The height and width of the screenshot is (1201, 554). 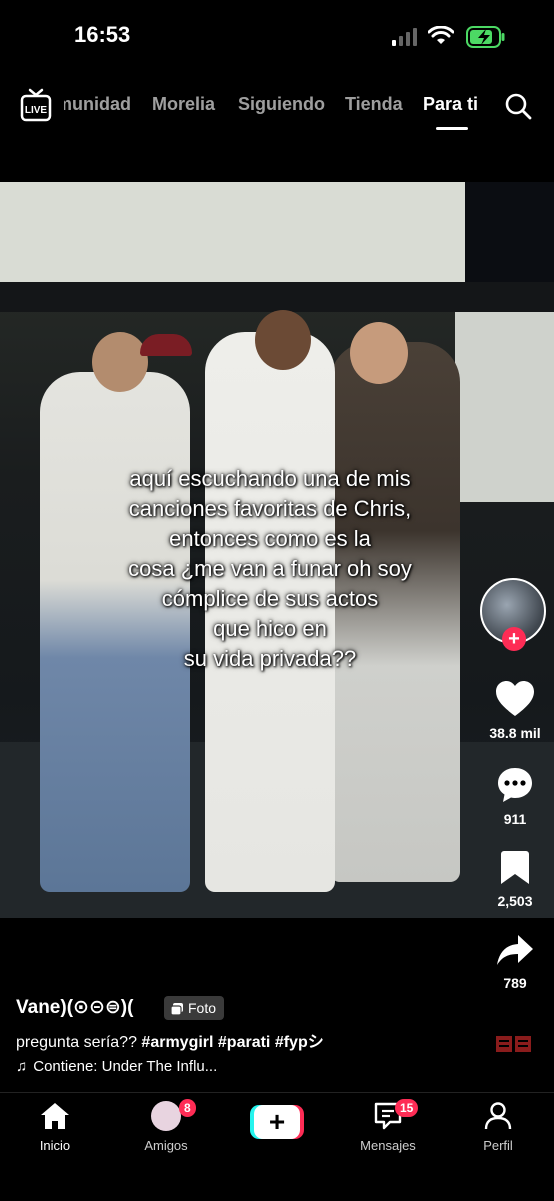 I want to click on caption-line: cosa ¿me van a funar oh soy, so click(x=270, y=568).